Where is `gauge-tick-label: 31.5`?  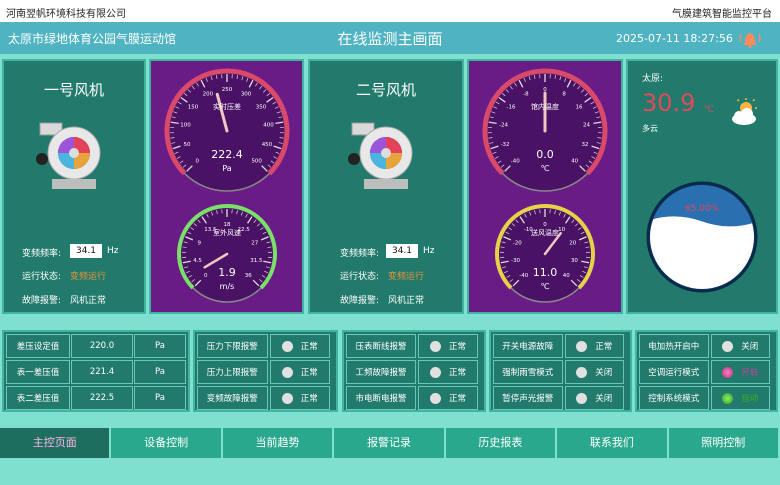 gauge-tick-label: 31.5 is located at coordinates (256, 261).